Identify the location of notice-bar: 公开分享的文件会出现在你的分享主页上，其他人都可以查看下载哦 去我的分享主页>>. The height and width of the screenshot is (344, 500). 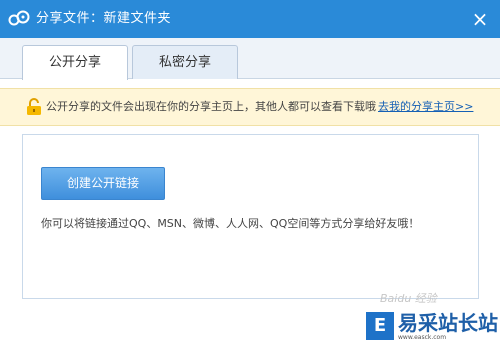
(250, 107).